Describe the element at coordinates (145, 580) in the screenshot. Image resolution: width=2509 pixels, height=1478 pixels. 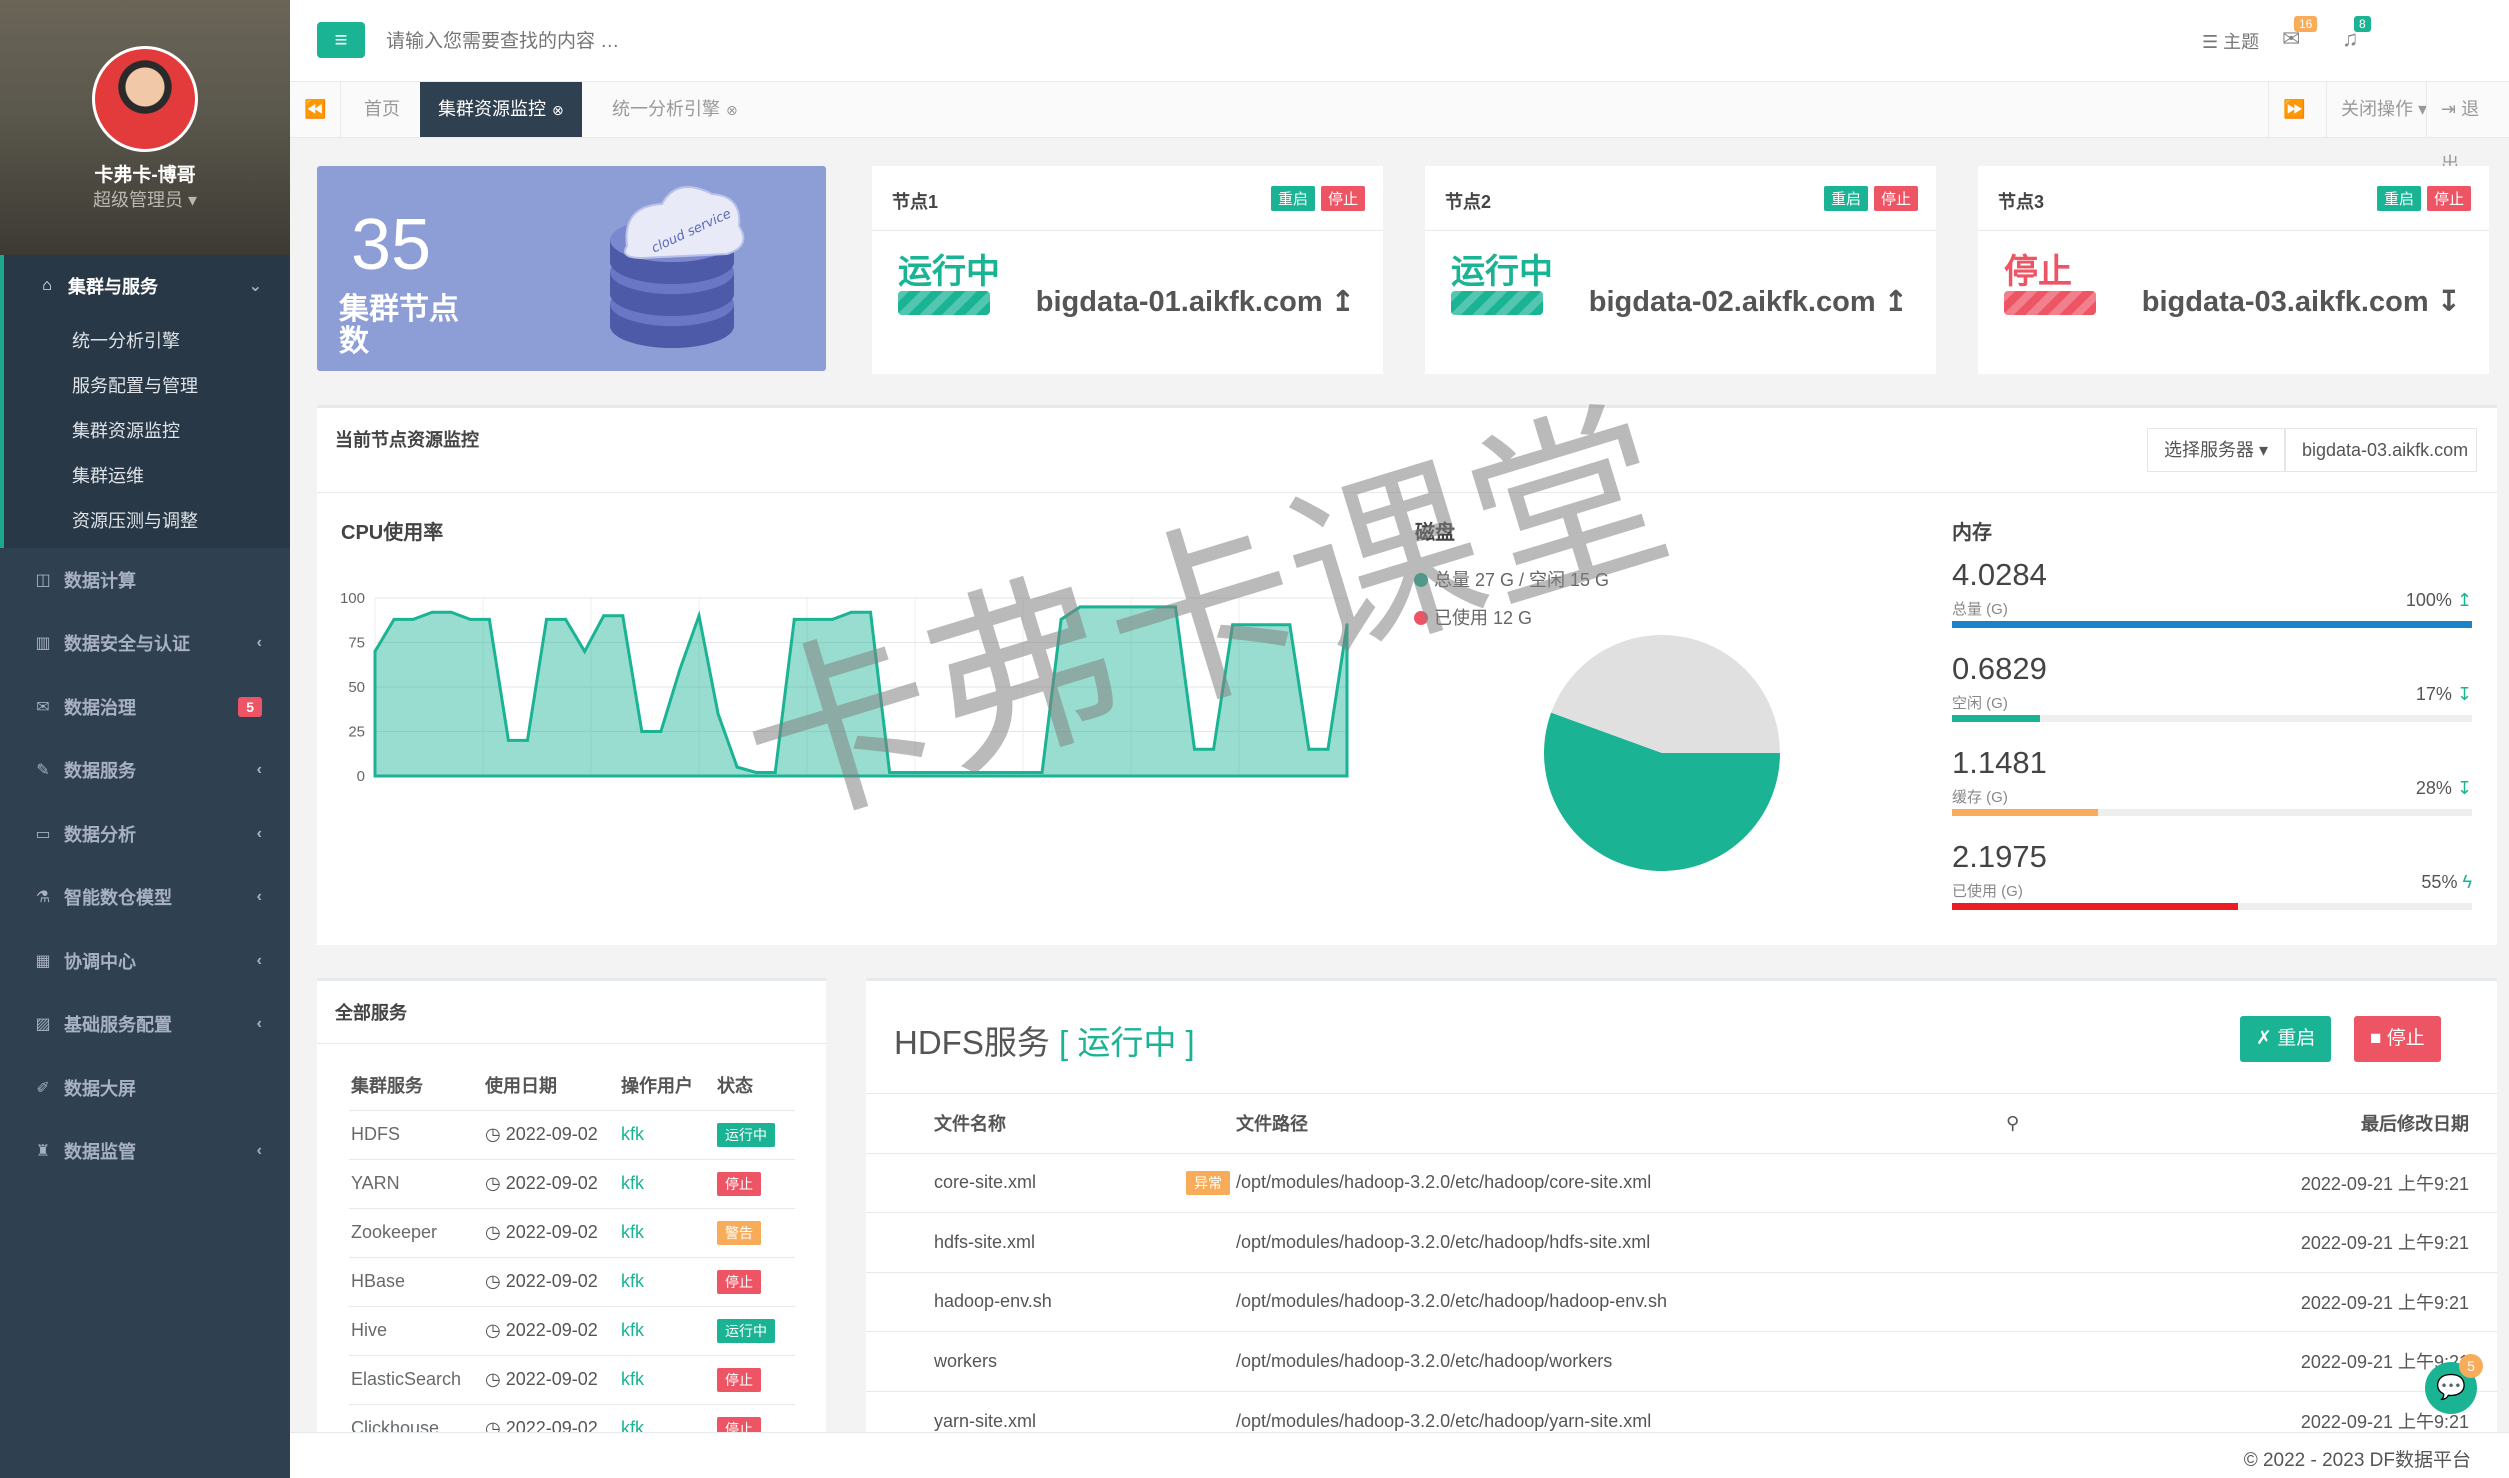
I see `sidebar-item: ◫ 数据计算` at that location.